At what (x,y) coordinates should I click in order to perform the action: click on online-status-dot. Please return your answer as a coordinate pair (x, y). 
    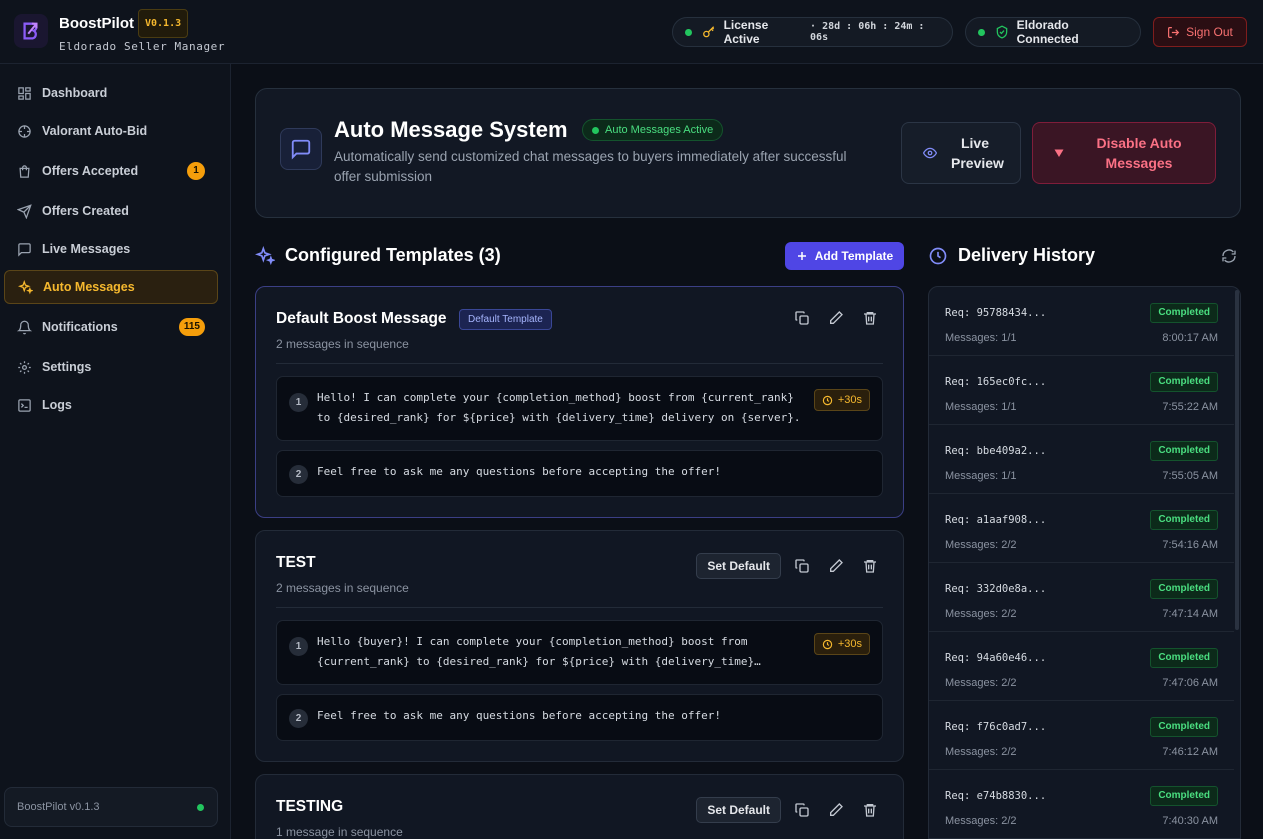
    Looking at the image, I should click on (200, 807).